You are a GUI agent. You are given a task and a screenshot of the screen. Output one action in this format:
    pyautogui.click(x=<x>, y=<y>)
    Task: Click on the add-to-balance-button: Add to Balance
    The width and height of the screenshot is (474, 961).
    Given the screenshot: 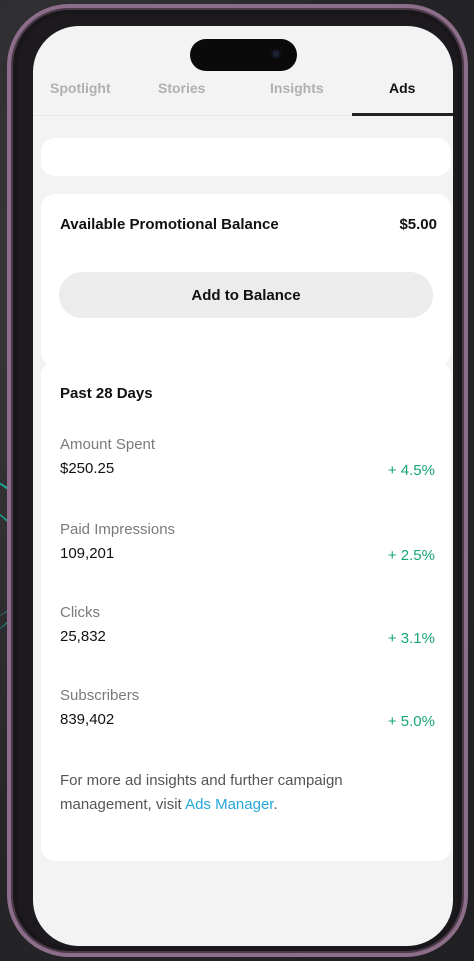 What is the action you would take?
    pyautogui.click(x=246, y=295)
    